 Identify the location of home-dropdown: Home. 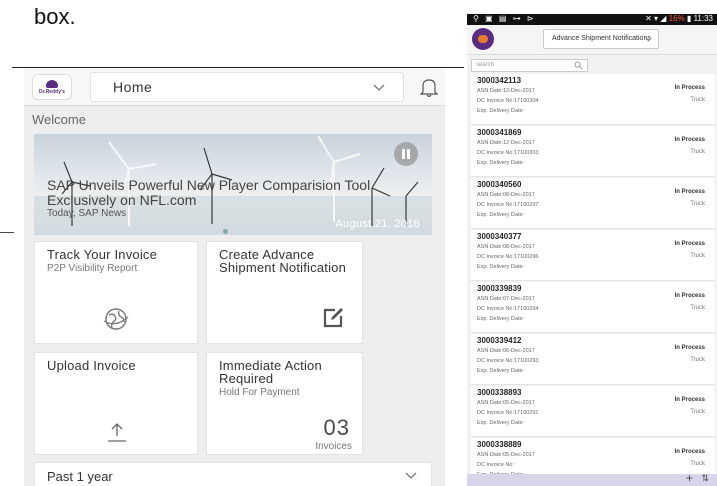
(247, 87).